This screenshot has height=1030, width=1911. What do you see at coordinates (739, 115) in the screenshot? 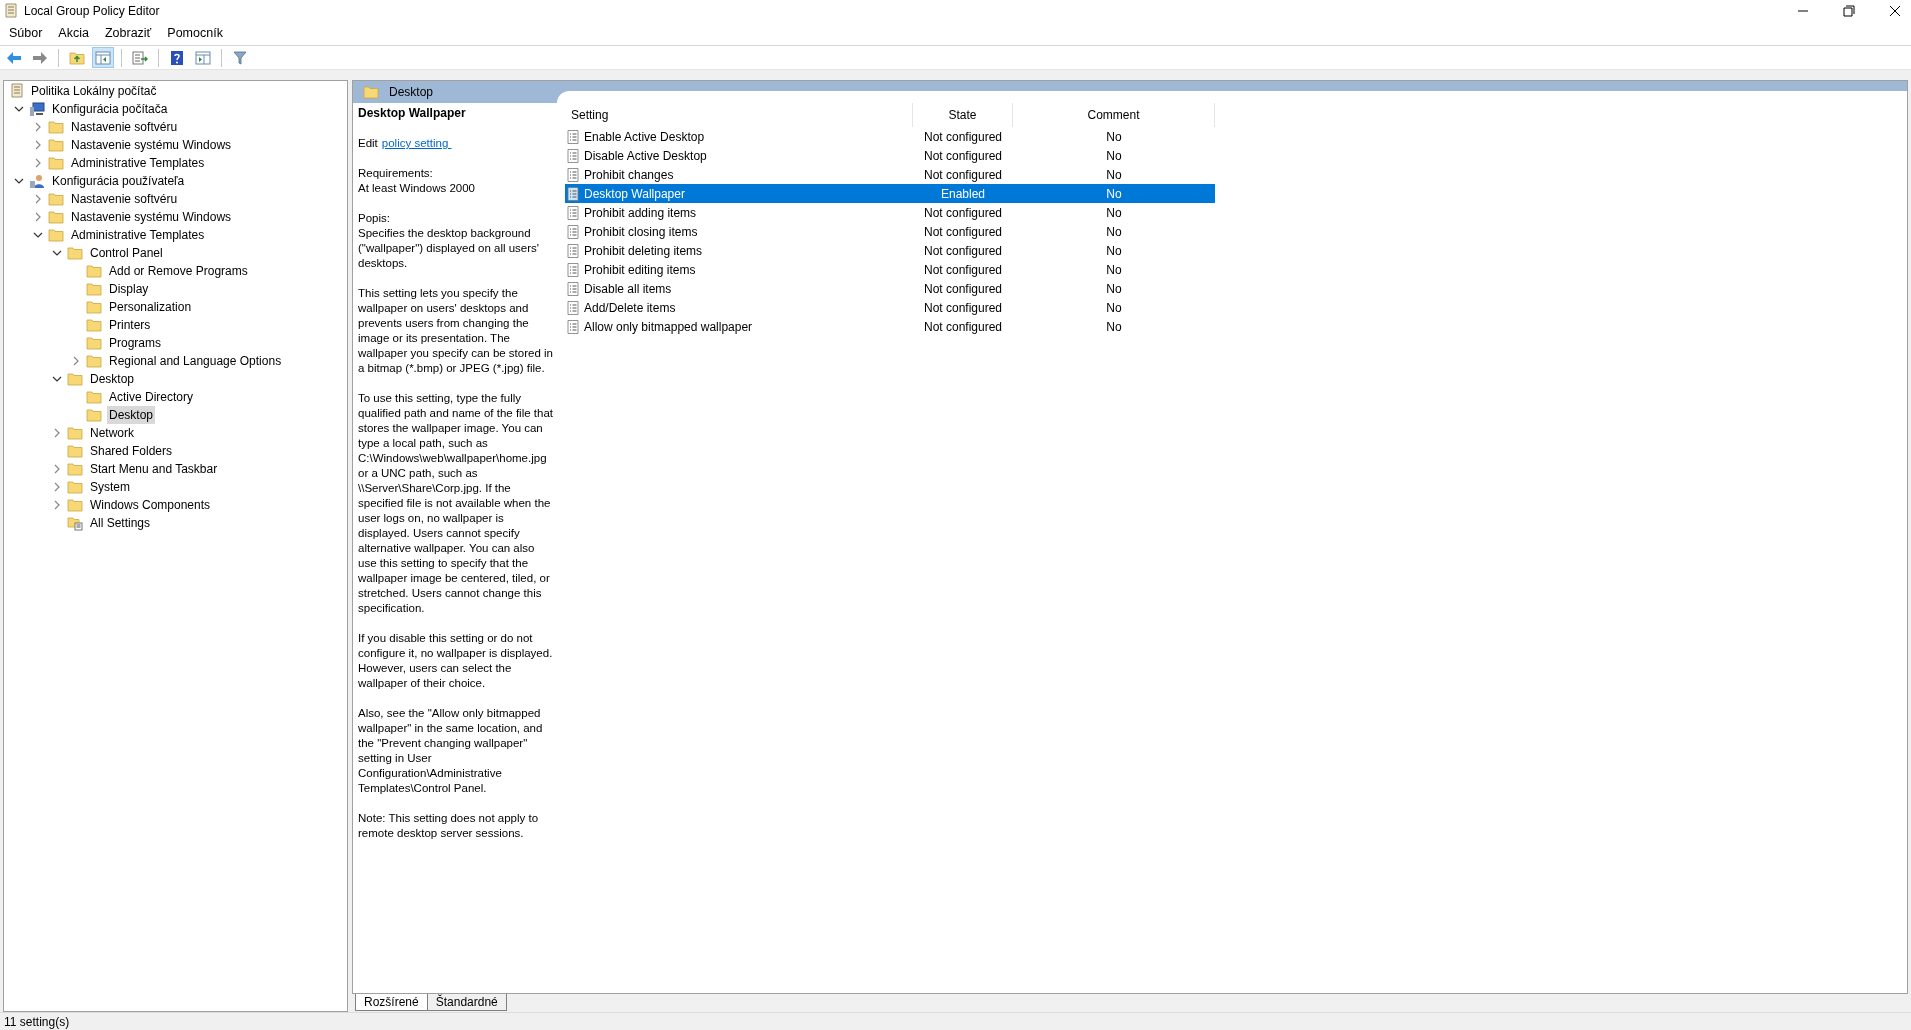
I see `column-header: Setting` at bounding box center [739, 115].